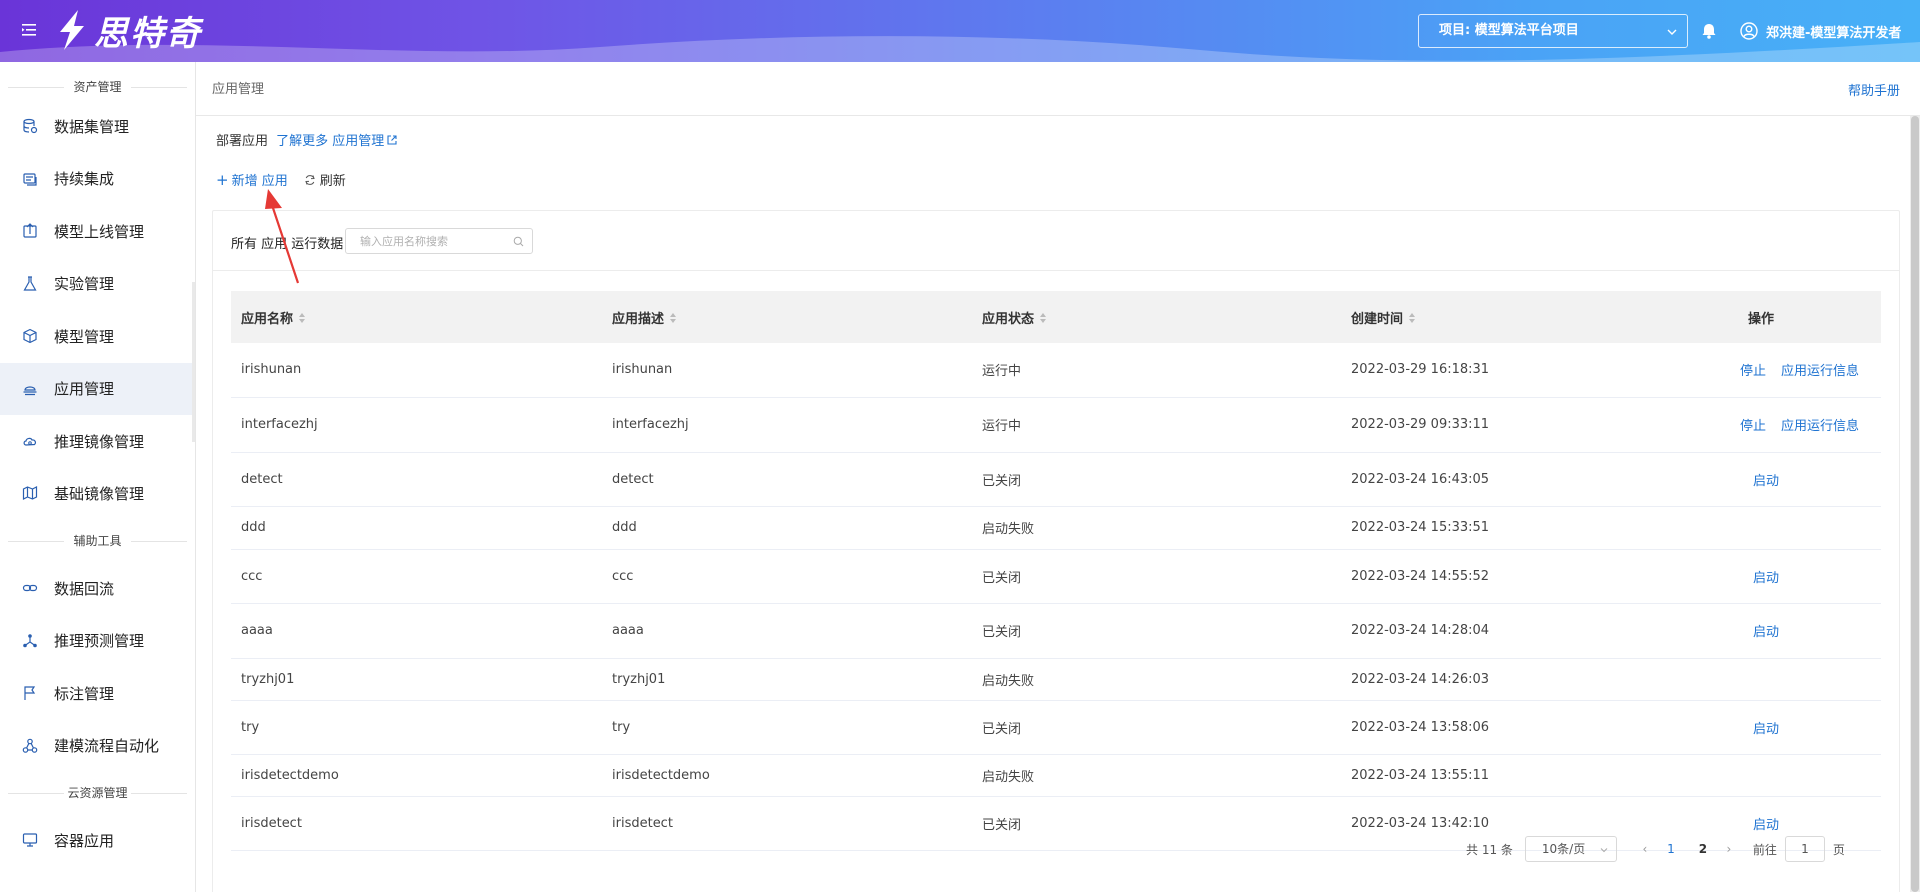 This screenshot has width=1920, height=892. Describe the element at coordinates (960, 31) in the screenshot. I see `top-header: 思特奇 项目: 模型算法平台项目 郑洪建-模型算法开发者` at that location.